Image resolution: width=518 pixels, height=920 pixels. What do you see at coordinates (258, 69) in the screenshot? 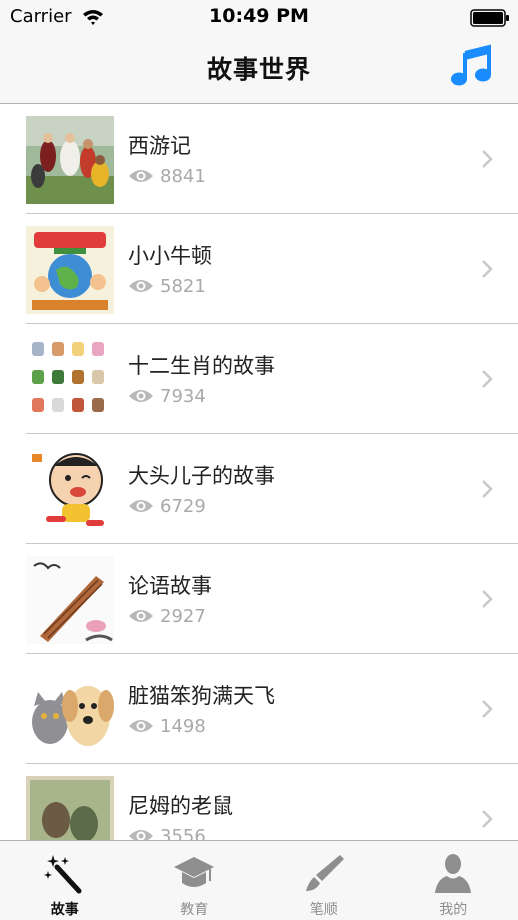
I see `page-title: 故事世界` at bounding box center [258, 69].